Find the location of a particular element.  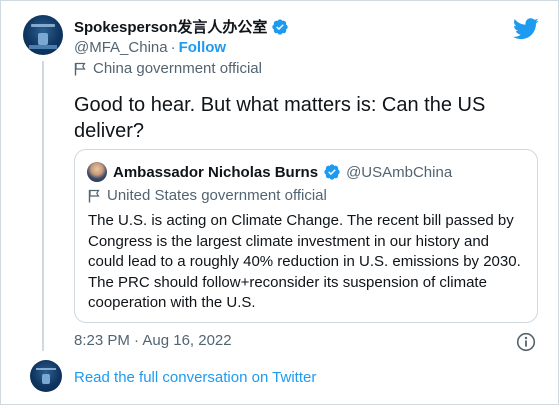

tweet-timestamp: 8:23 PM · Aug 16, 2022 is located at coordinates (153, 340).